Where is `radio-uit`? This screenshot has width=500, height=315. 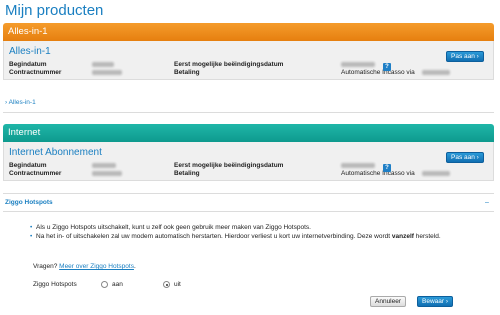
radio-uit is located at coordinates (166, 284).